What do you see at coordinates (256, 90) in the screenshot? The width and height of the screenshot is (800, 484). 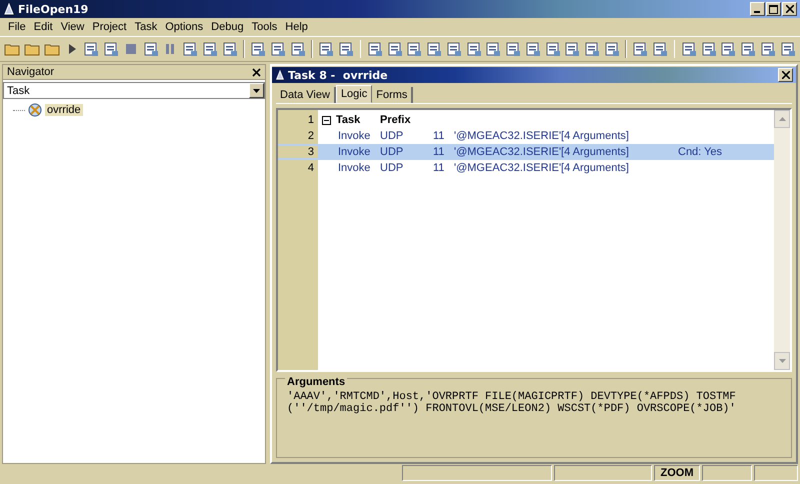 I see `dropdown-arrow-icon` at bounding box center [256, 90].